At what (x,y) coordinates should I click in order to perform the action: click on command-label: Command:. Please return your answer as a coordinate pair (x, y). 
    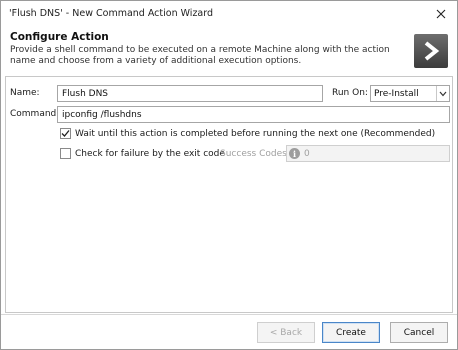
    Looking at the image, I should click on (35, 114).